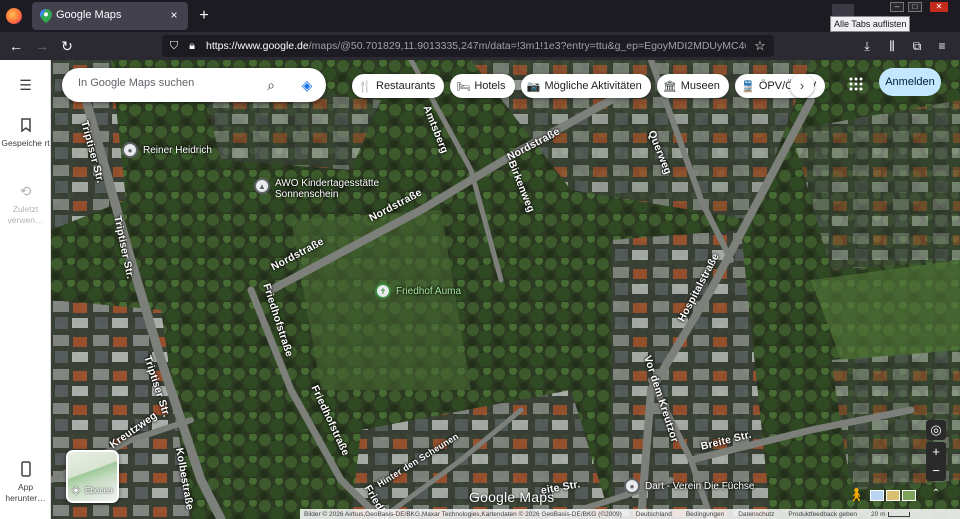 The image size is (960, 519). What do you see at coordinates (910, 82) in the screenshot?
I see `sign-in-button: Anmelden` at bounding box center [910, 82].